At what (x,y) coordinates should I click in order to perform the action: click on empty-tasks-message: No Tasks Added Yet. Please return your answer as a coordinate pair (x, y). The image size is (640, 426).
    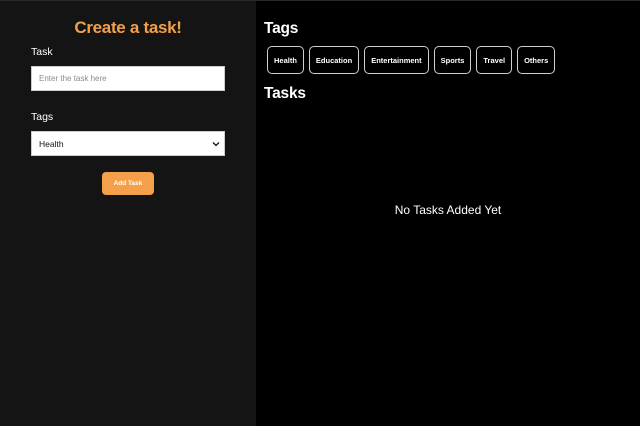
    Looking at the image, I should click on (448, 210).